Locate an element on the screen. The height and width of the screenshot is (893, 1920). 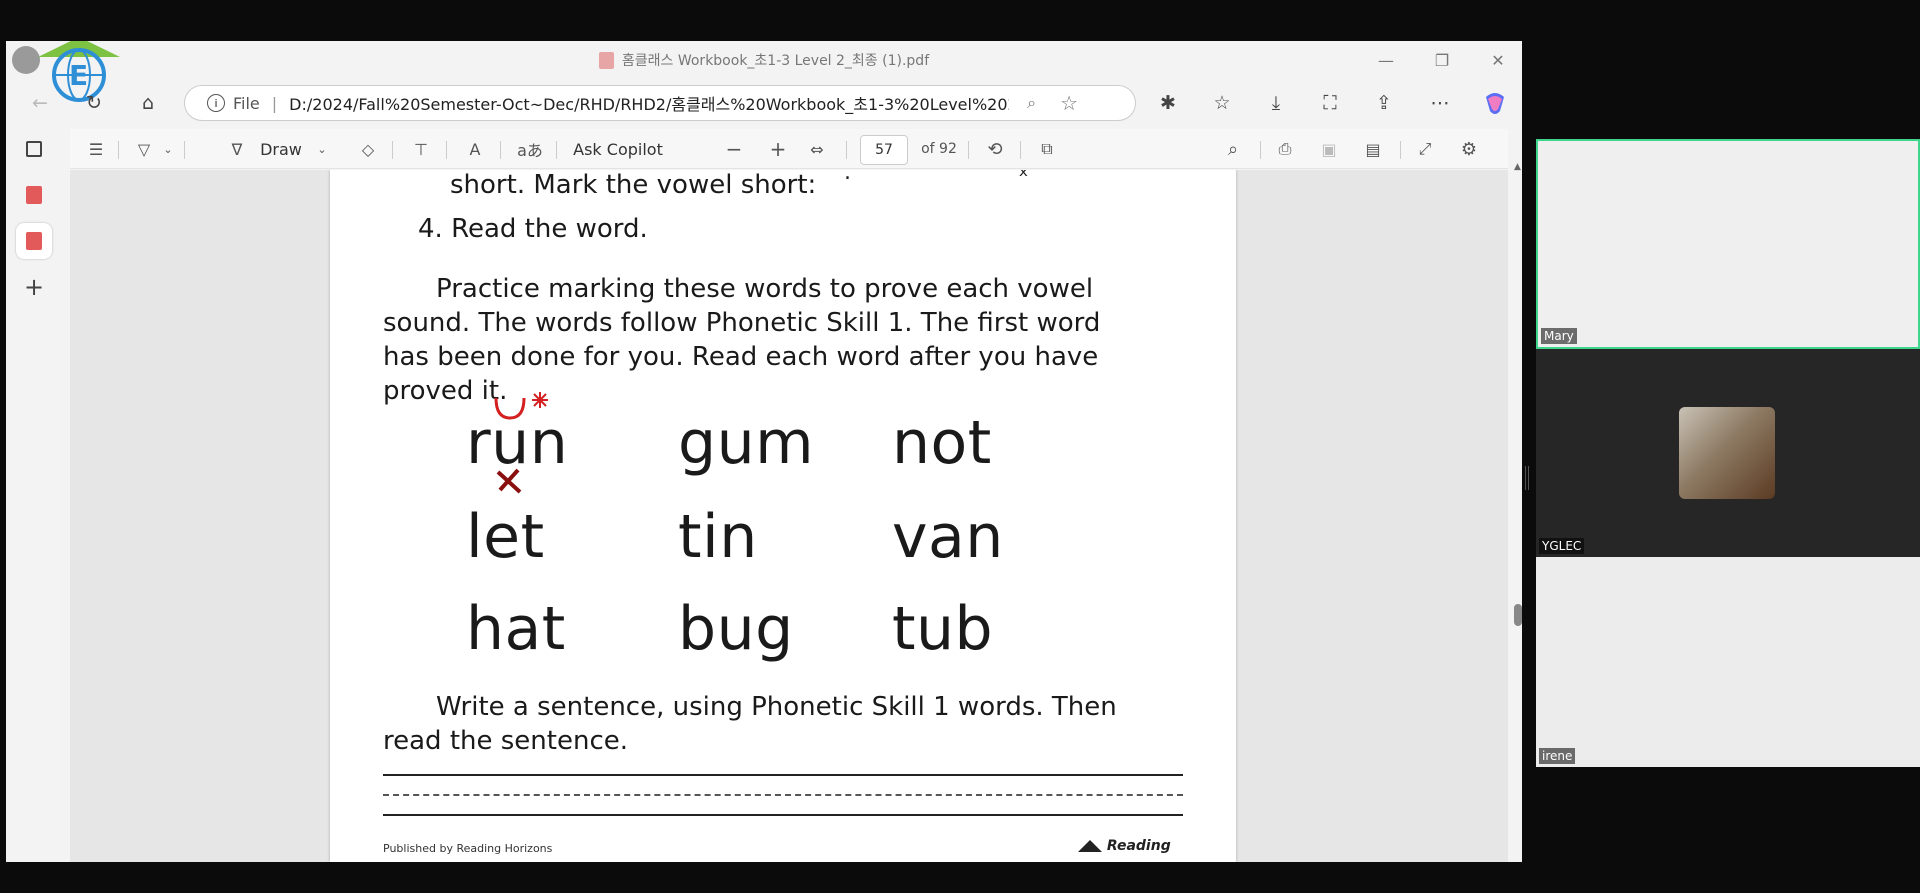
participant-tile-yglec: YGLEC is located at coordinates (1728, 453).